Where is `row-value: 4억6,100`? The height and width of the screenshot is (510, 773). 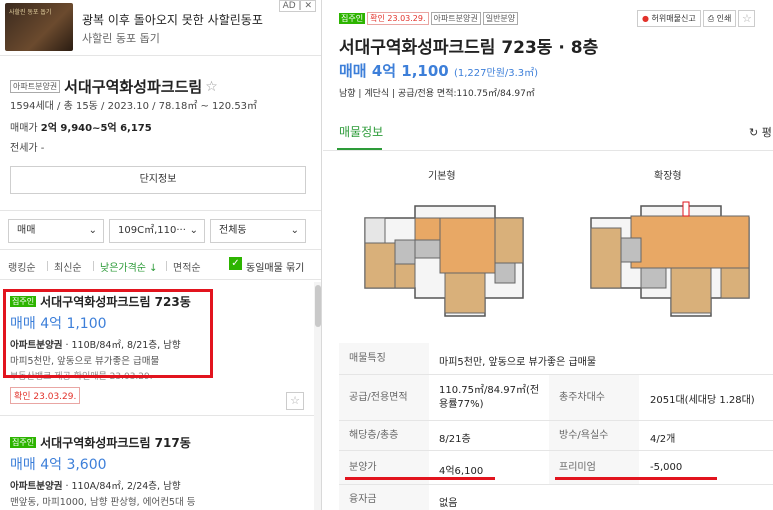
row-value: 4억6,100 is located at coordinates (461, 471).